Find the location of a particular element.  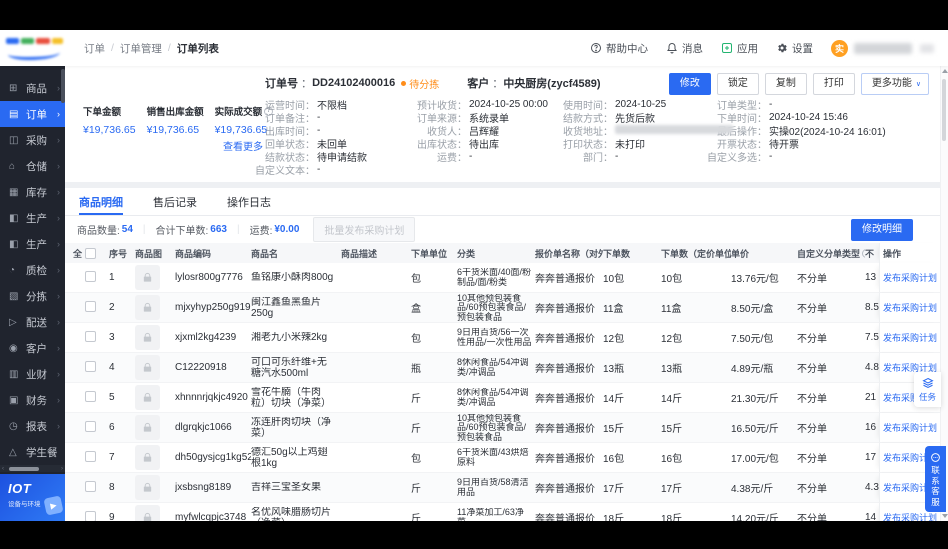

product-name: 名优风味腊肠切片（净菜） is located at coordinates (296, 514).